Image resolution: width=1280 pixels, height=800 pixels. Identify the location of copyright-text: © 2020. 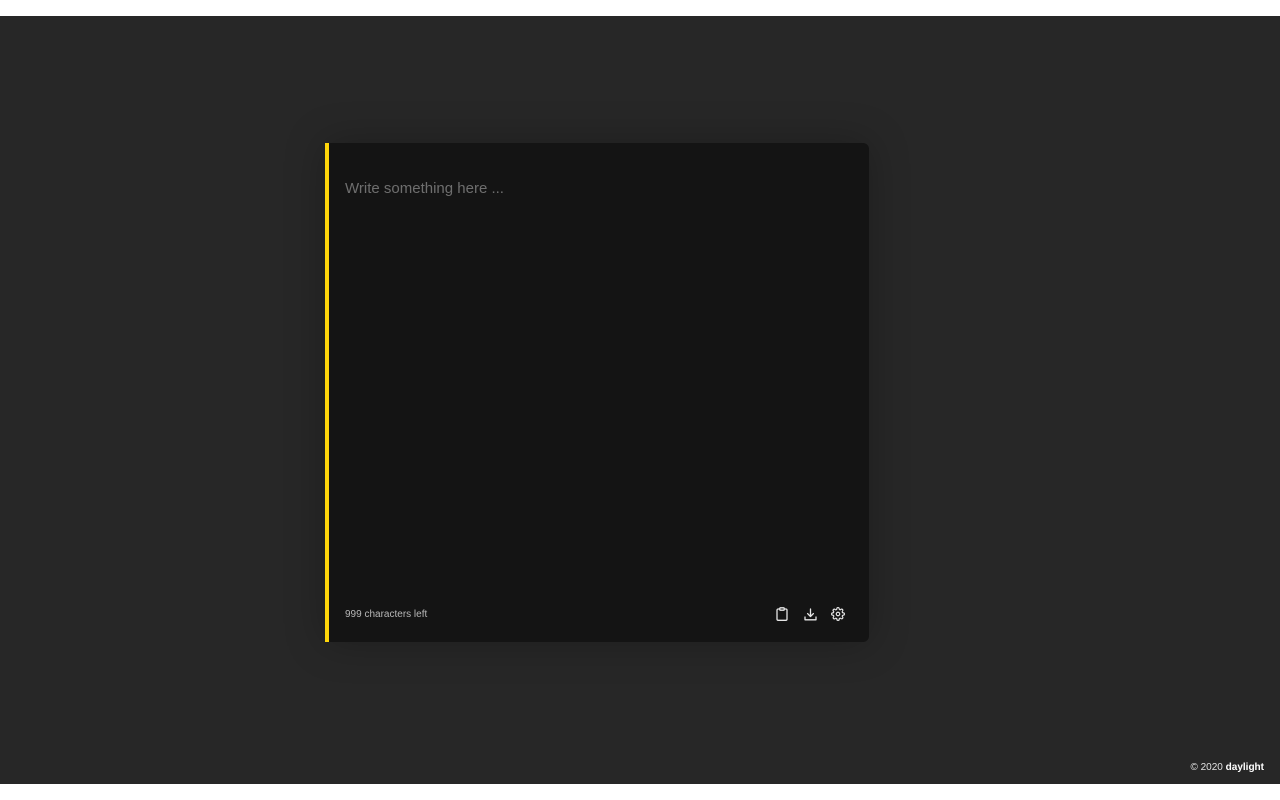
(1206, 767).